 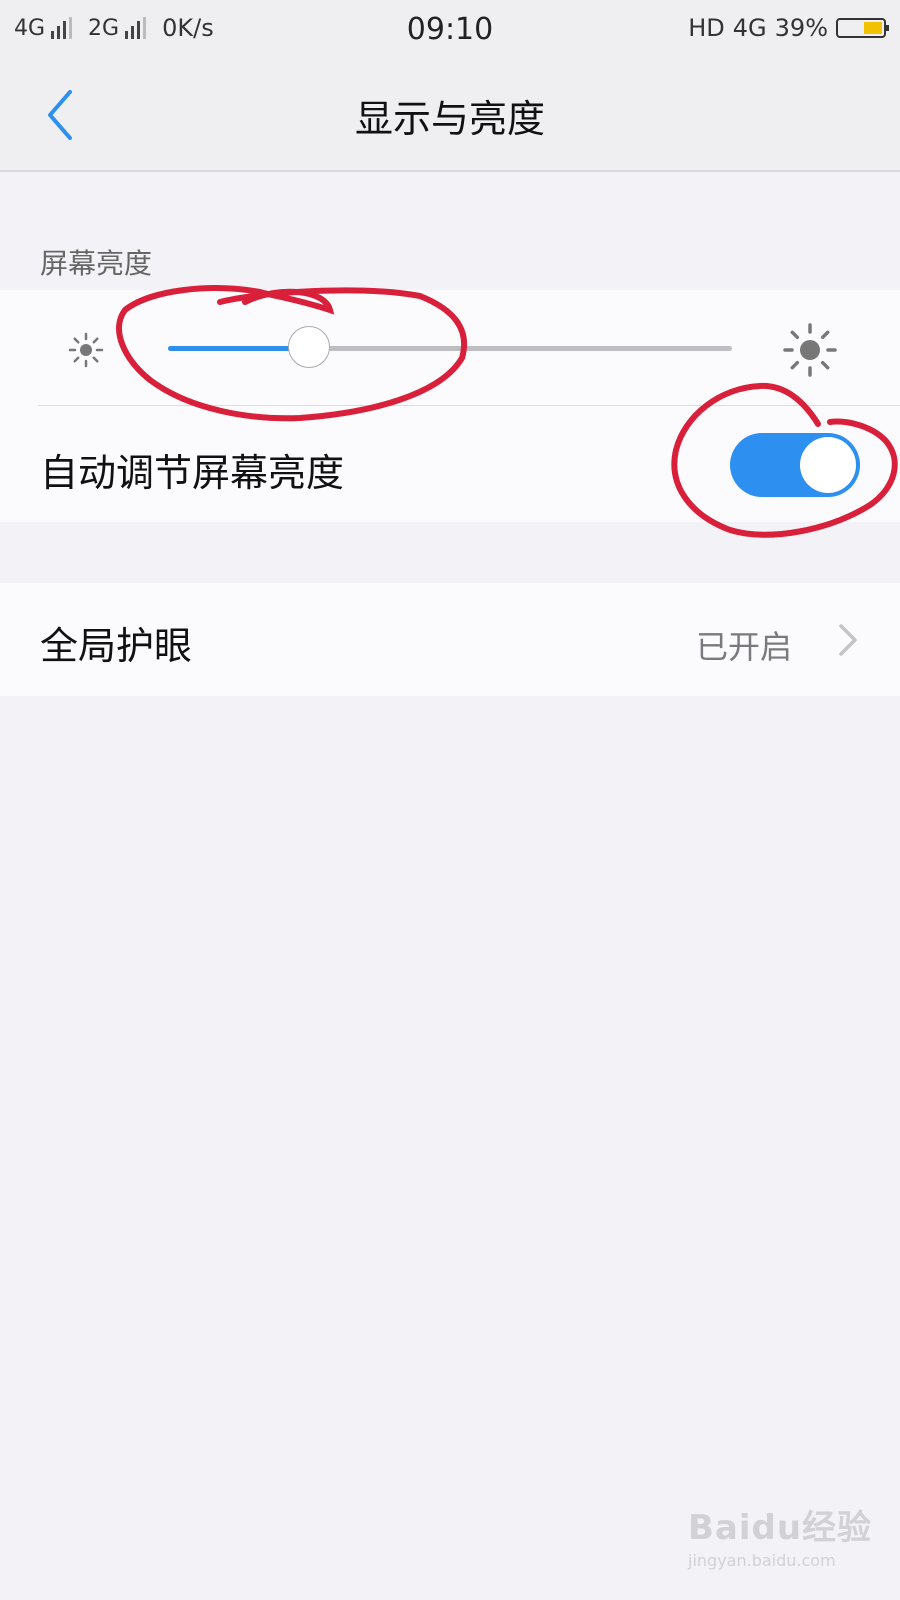 I want to click on status-bar: 4G 2G 0K/s 09:10 HD 4G 39%, so click(x=450, y=30).